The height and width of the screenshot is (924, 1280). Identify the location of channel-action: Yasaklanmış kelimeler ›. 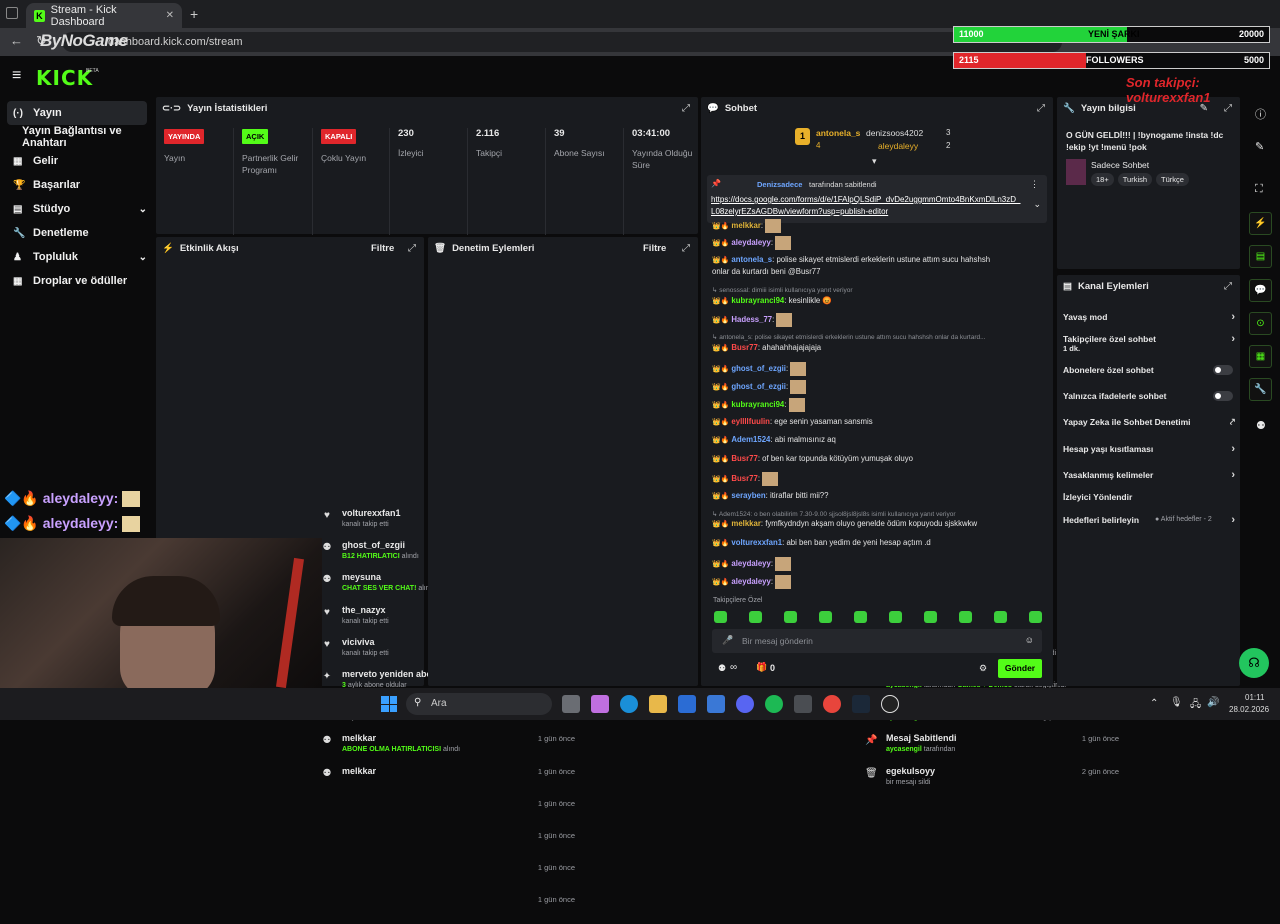
(1149, 478).